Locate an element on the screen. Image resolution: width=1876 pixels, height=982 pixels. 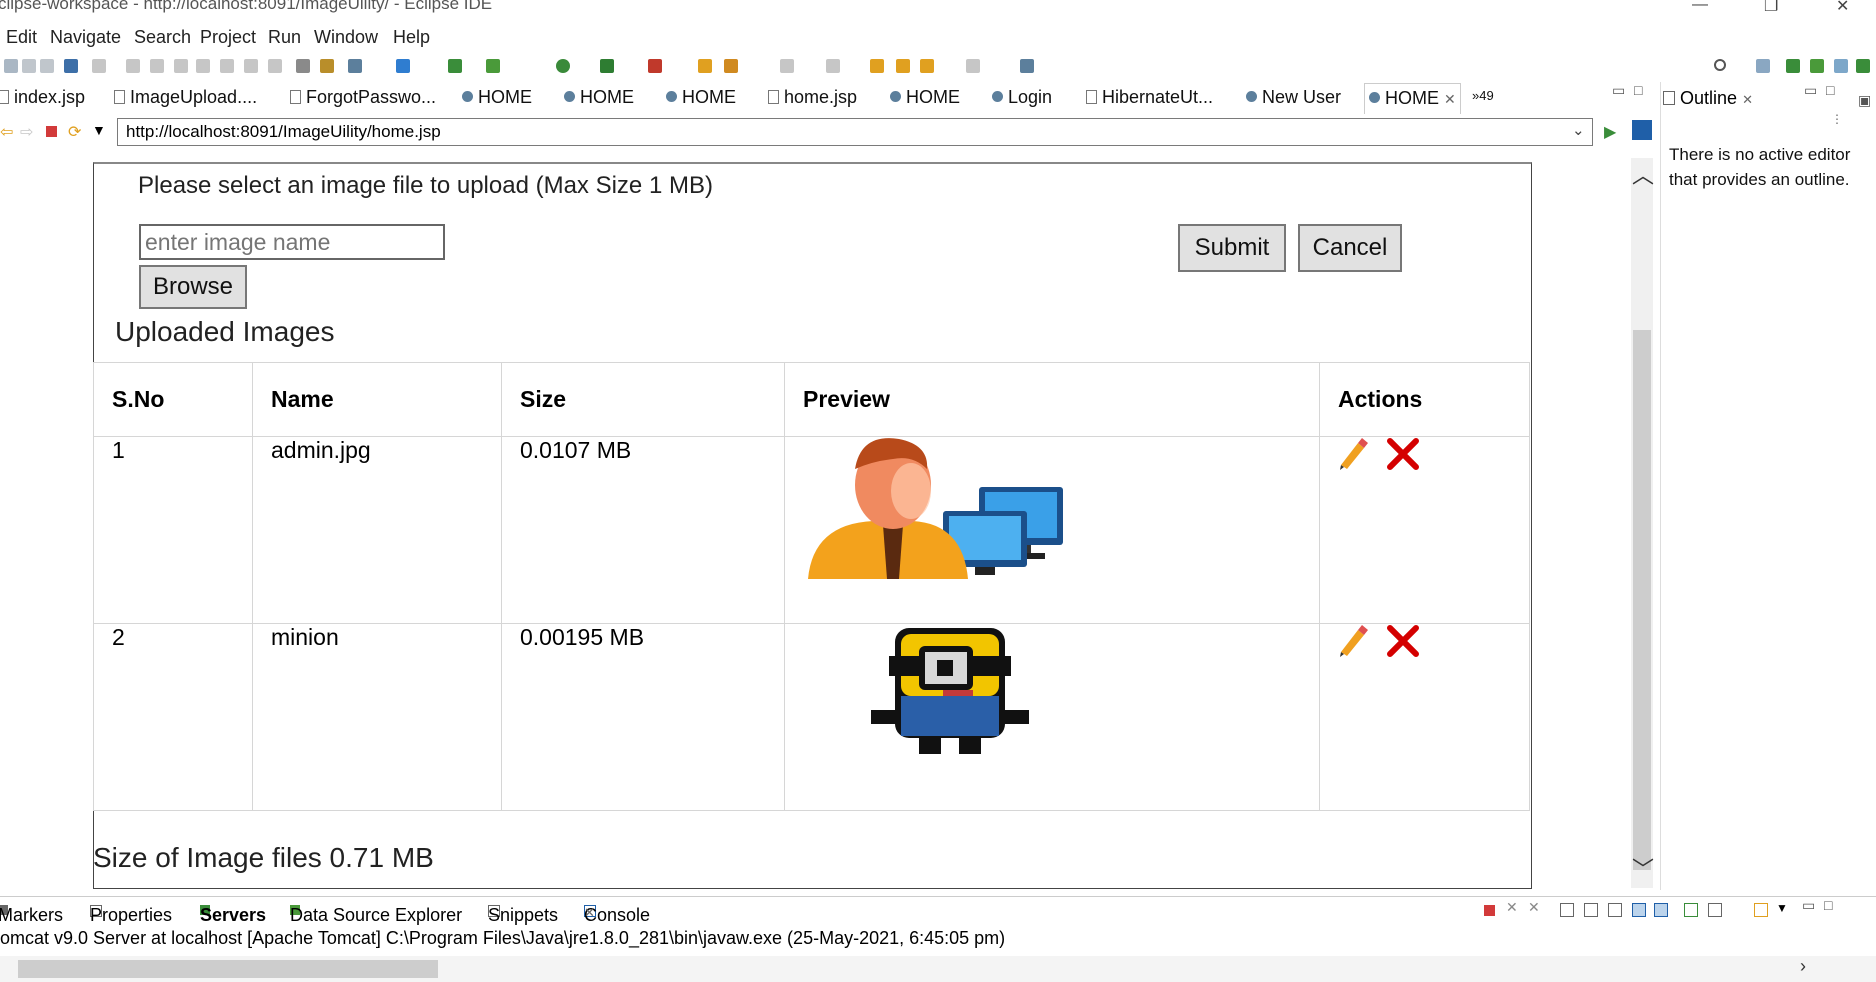
menu-edit: Edit is located at coordinates (21, 37).